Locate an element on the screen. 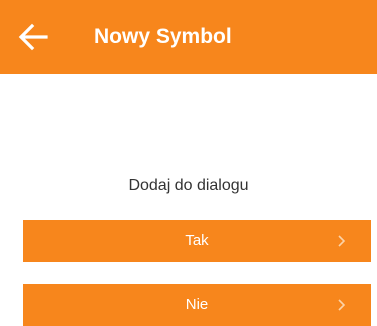 The image size is (377, 326). no-button: Nie is located at coordinates (197, 305).